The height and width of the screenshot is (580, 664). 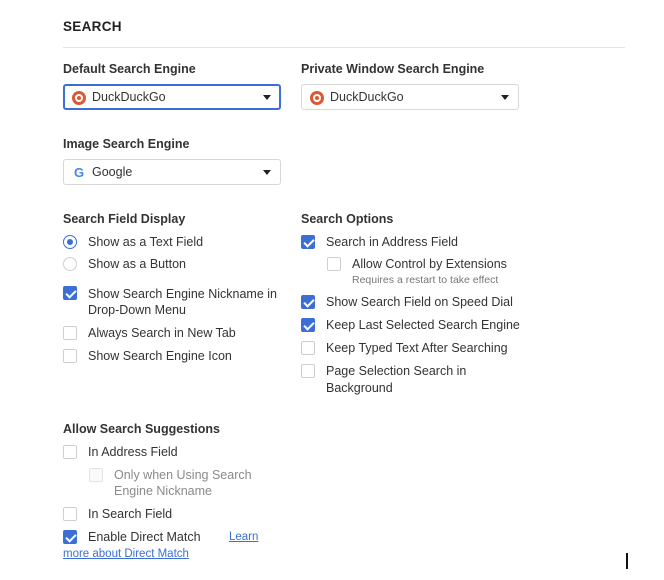 I want to click on engine-icon-checkbox, so click(x=70, y=356).